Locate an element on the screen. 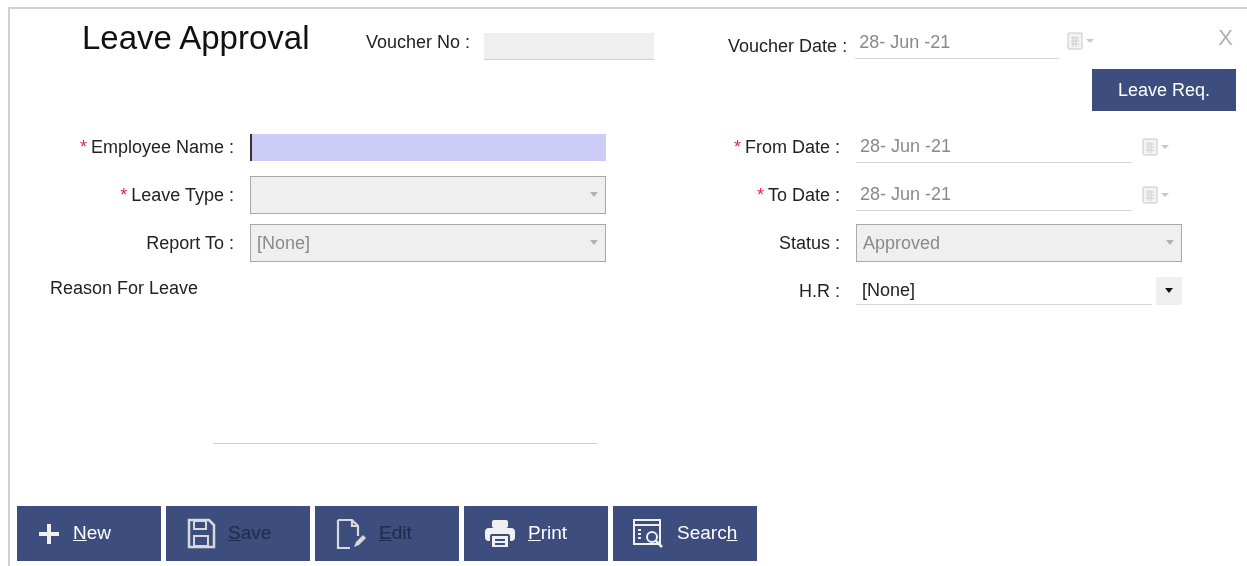 This screenshot has height=566, width=1247. plus-icon is located at coordinates (49, 533).